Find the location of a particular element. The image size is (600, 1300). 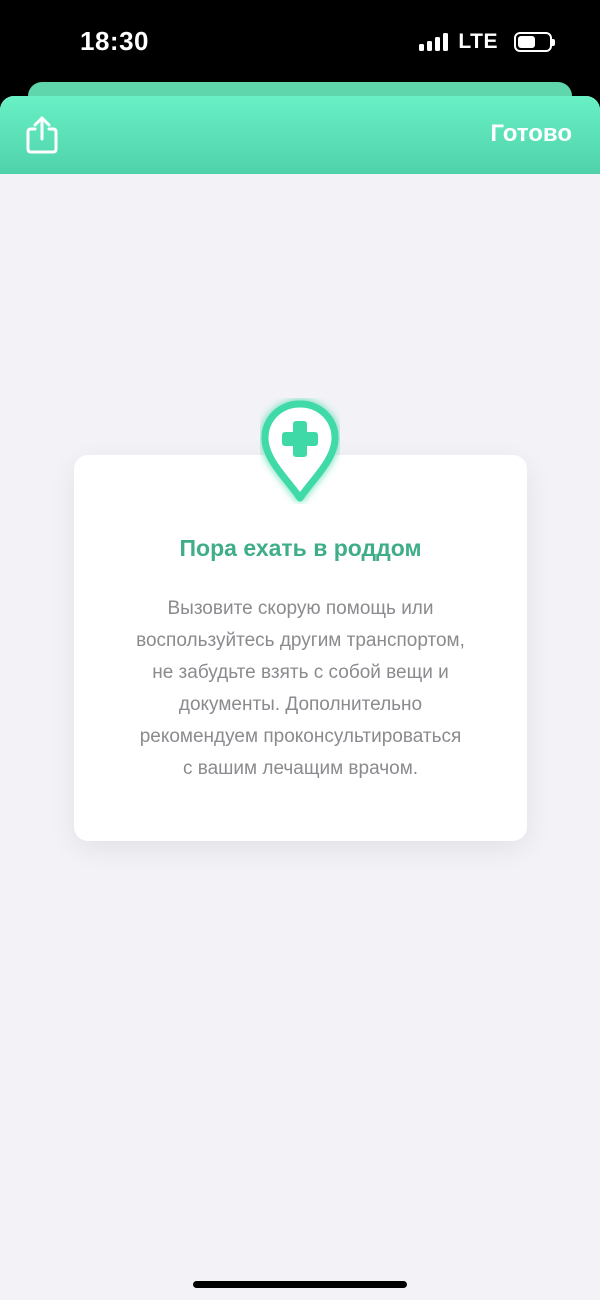

share-button is located at coordinates (42, 135).